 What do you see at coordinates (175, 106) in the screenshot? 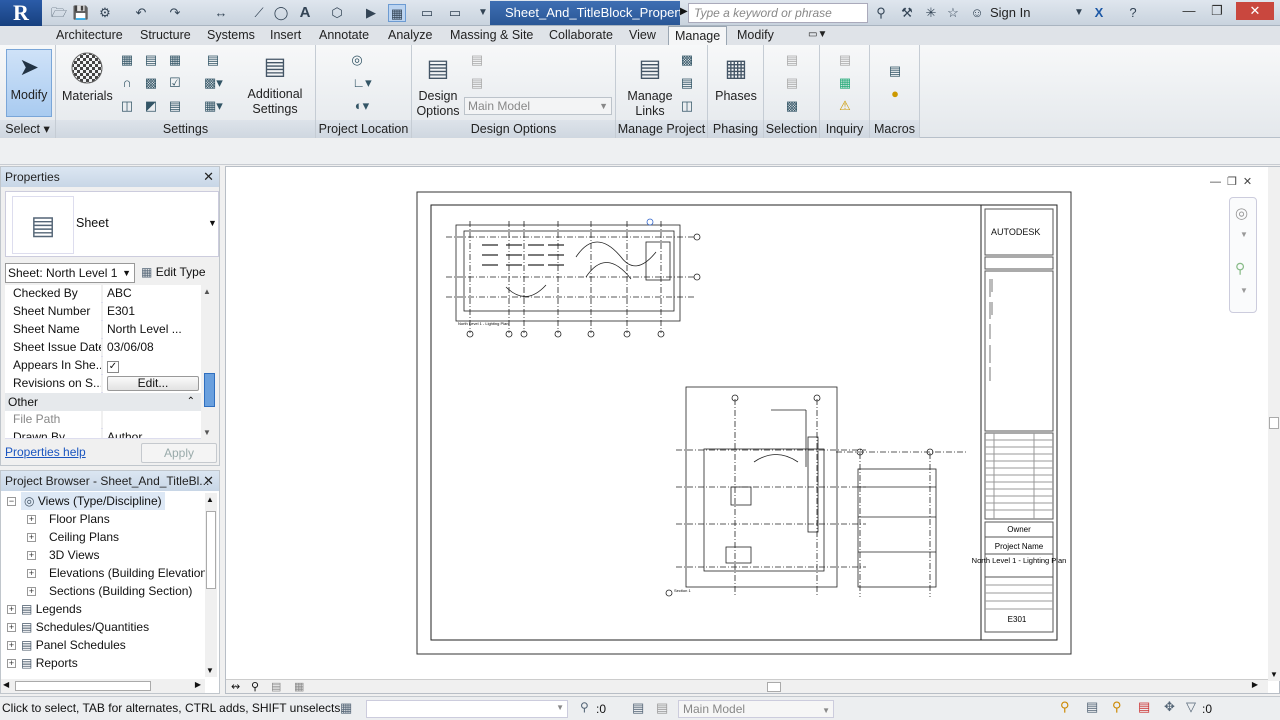
I see `project-units-icon: ▤` at bounding box center [175, 106].